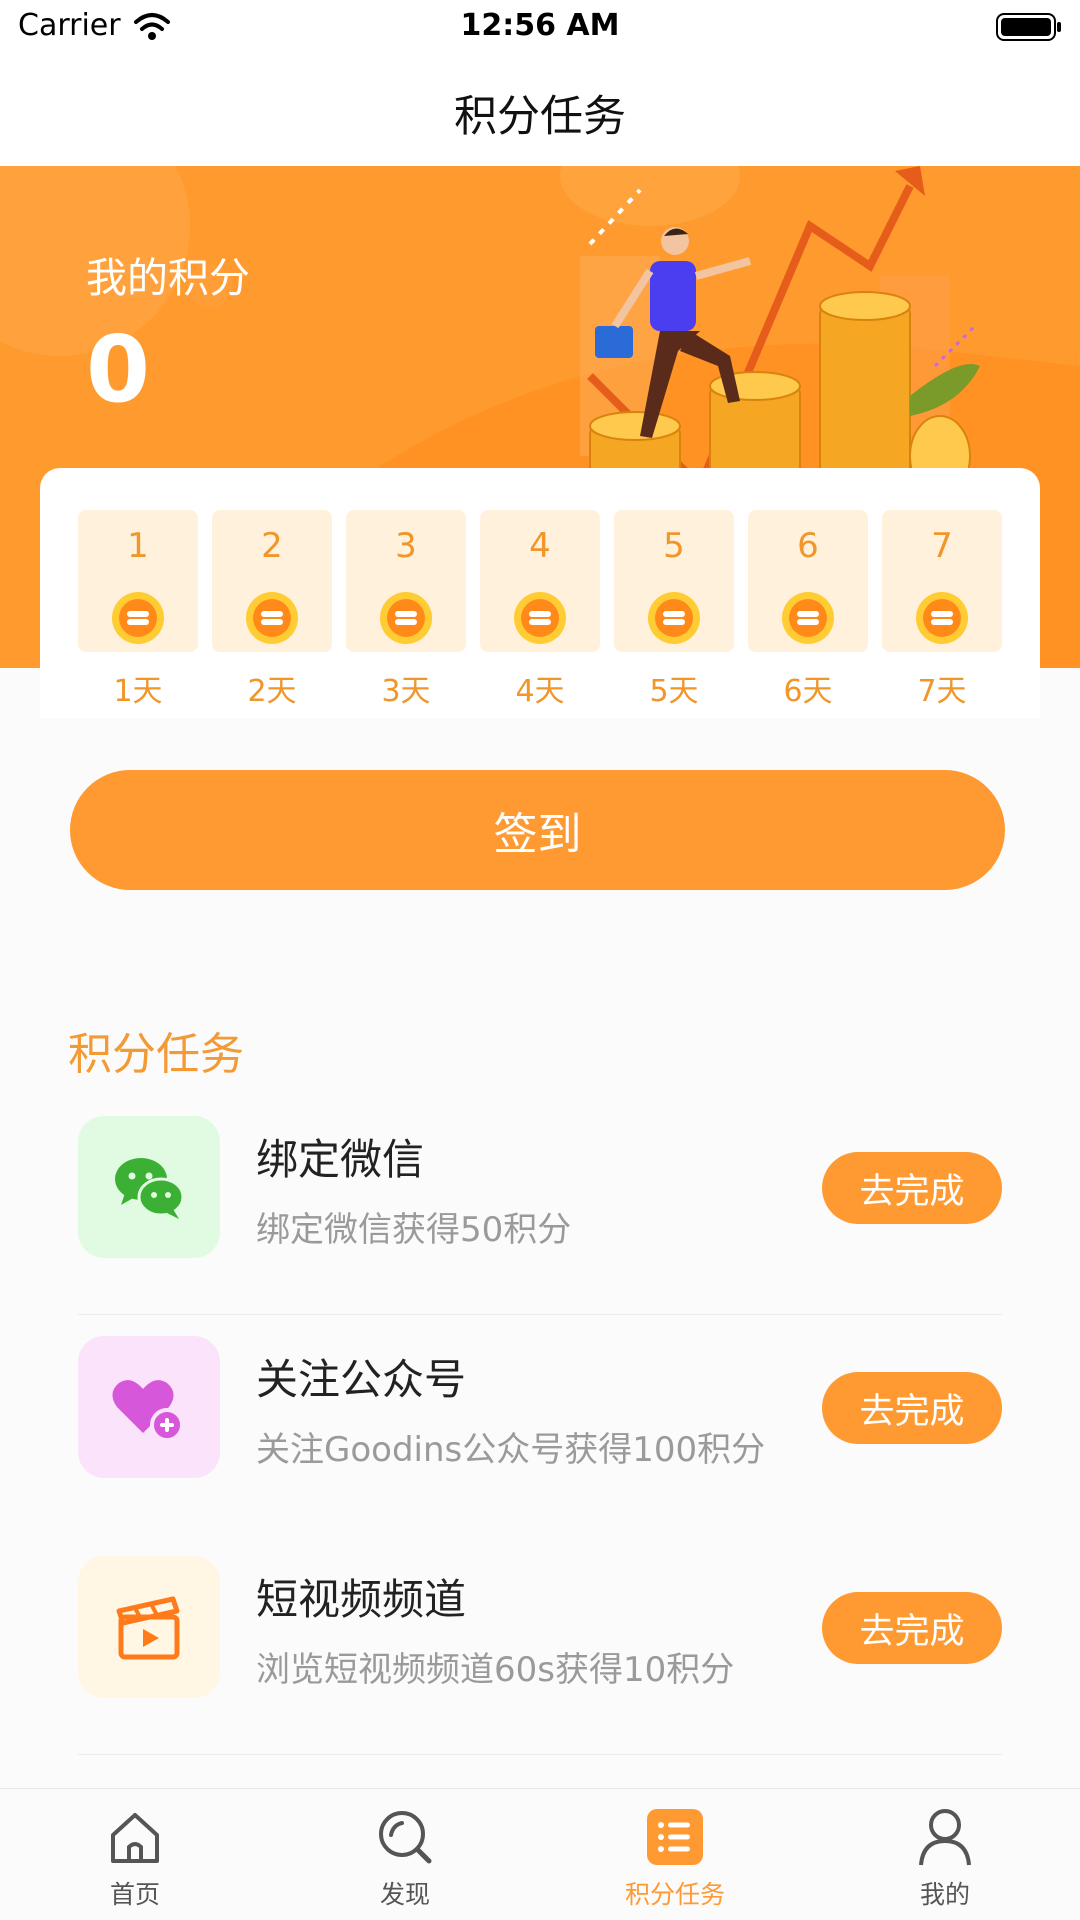 This screenshot has width=1080, height=1920. Describe the element at coordinates (168, 278) in the screenshot. I see `my-points-label: 我的积分` at that location.